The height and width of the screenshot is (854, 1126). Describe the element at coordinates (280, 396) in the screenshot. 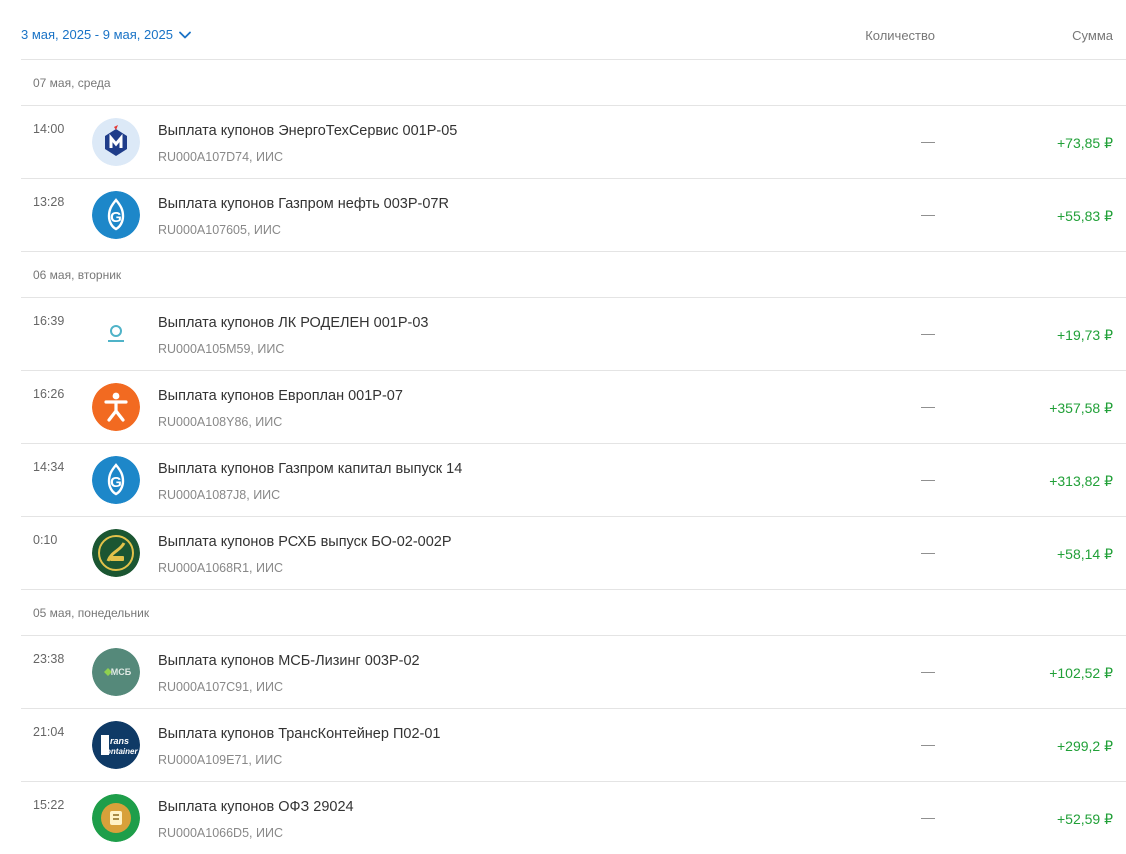

I see `operation-title: Выплата купонов Европлан 001Р-07` at that location.